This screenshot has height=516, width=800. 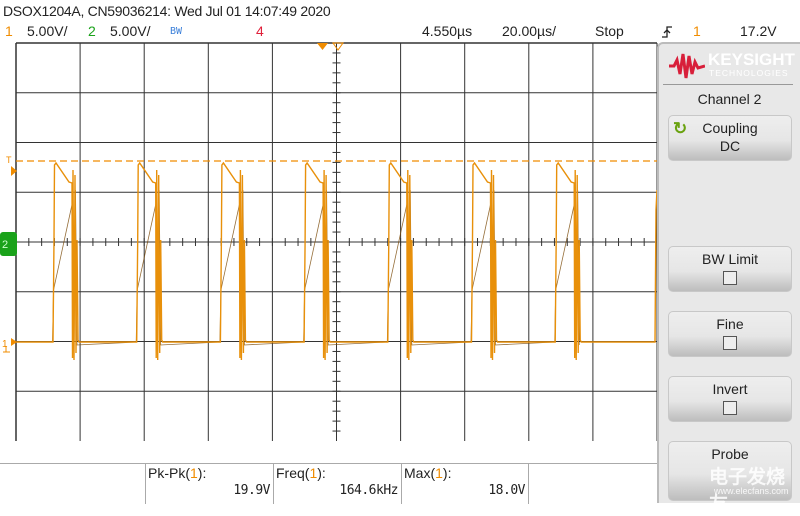 I want to click on trigger-position-marker, so click(x=322, y=46).